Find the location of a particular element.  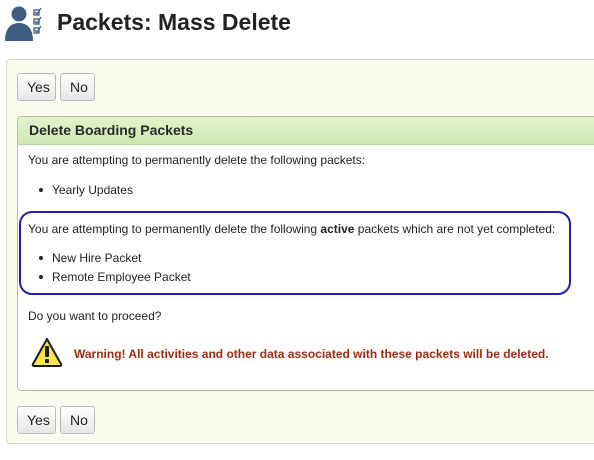

proceed-question: Do you want to proceed? is located at coordinates (95, 316).